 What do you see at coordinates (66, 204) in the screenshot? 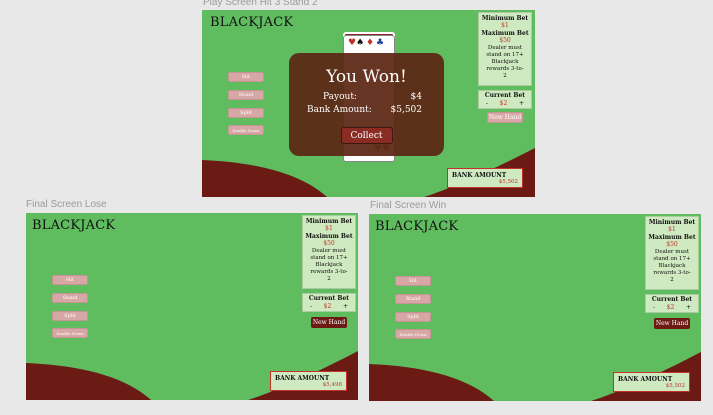
I see `frame-label-lose: Final Screen Lose` at bounding box center [66, 204].